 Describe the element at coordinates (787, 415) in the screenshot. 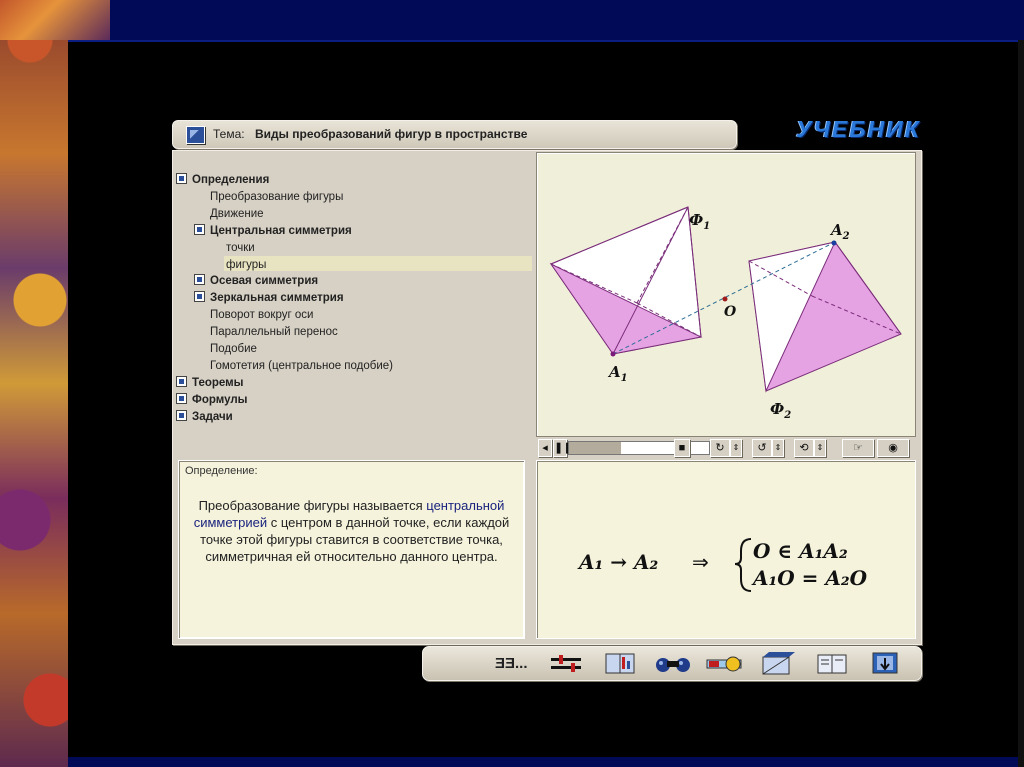

I see `label-phi2-sub: 2` at that location.